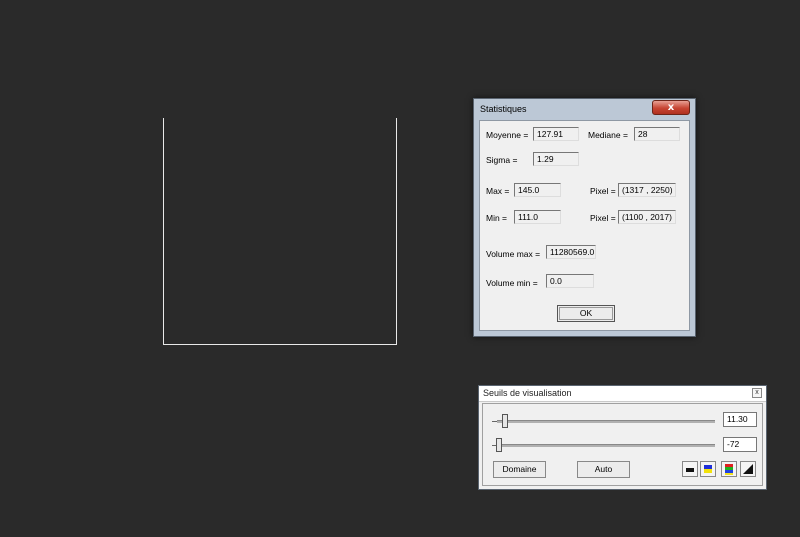 The height and width of the screenshot is (537, 800). What do you see at coordinates (603, 469) in the screenshot?
I see `auto-button: Auto` at bounding box center [603, 469].